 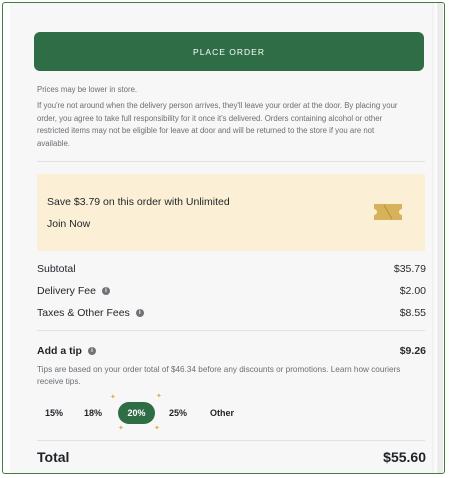 I want to click on add-tip-label: Add a tip, so click(x=59, y=351).